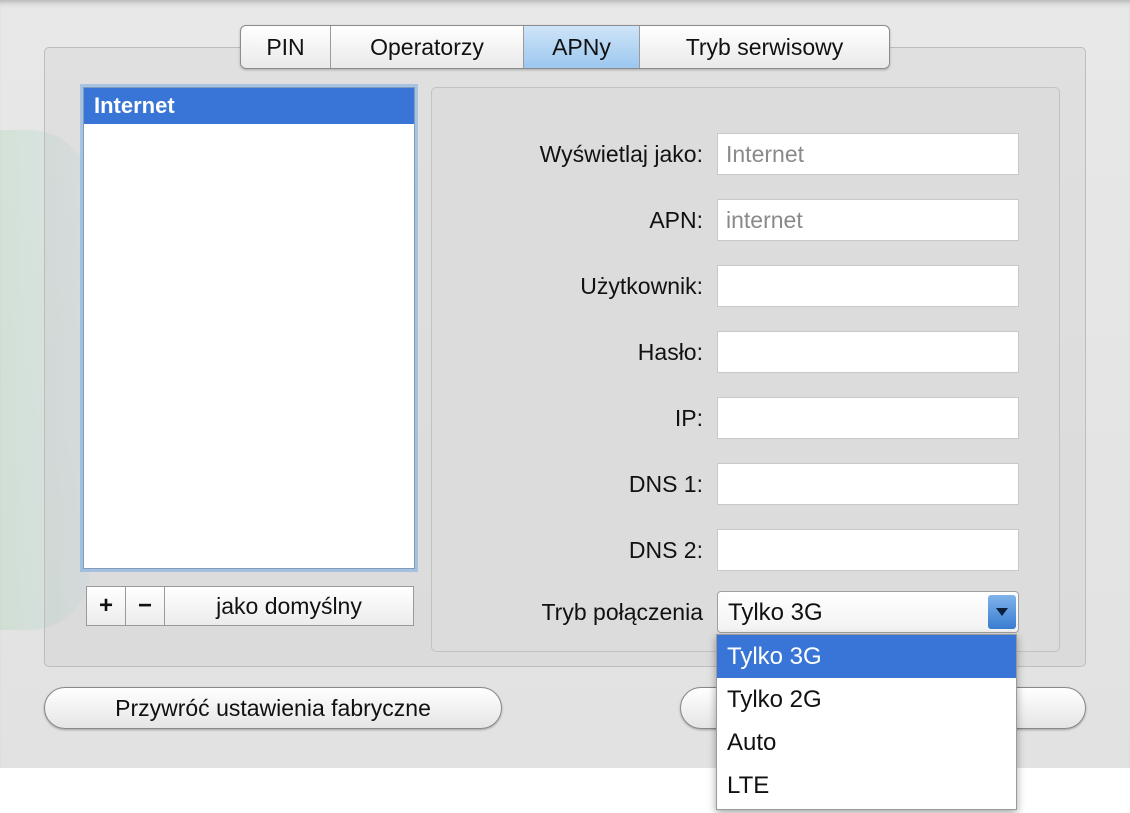 The width and height of the screenshot is (1130, 813). I want to click on row-dns2: DNS 2:, so click(746, 550).